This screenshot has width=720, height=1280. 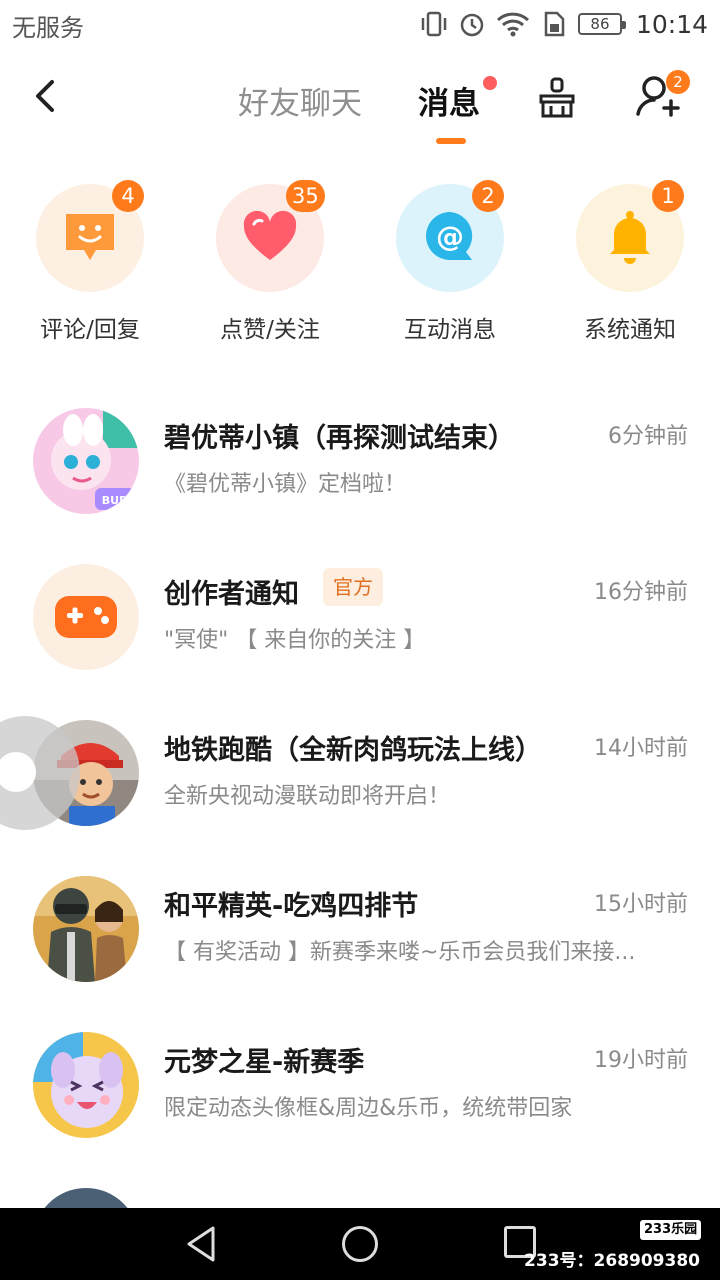 What do you see at coordinates (641, 748) in the screenshot?
I see `message-time: 14小时前` at bounding box center [641, 748].